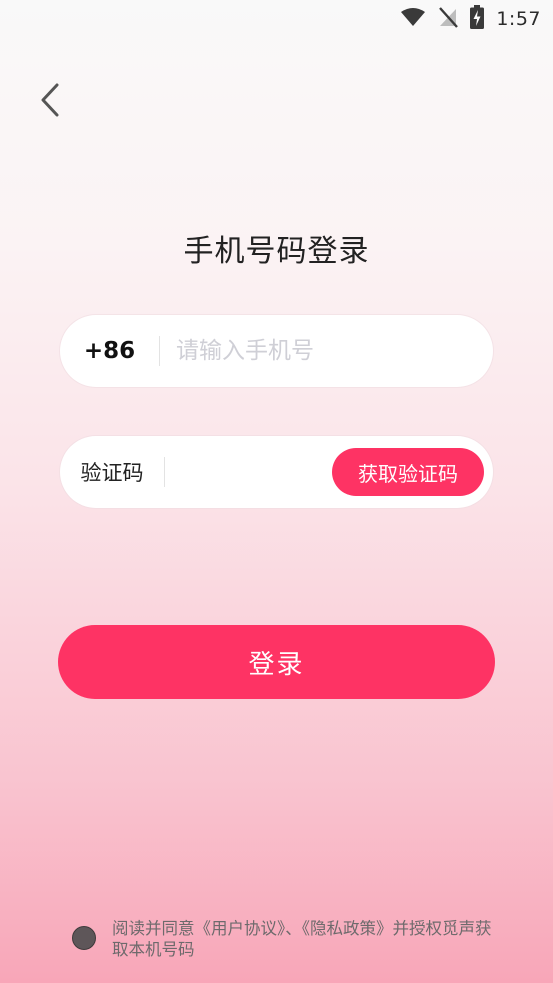 This screenshot has width=553, height=983. I want to click on country-code-selector: +86, so click(109, 351).